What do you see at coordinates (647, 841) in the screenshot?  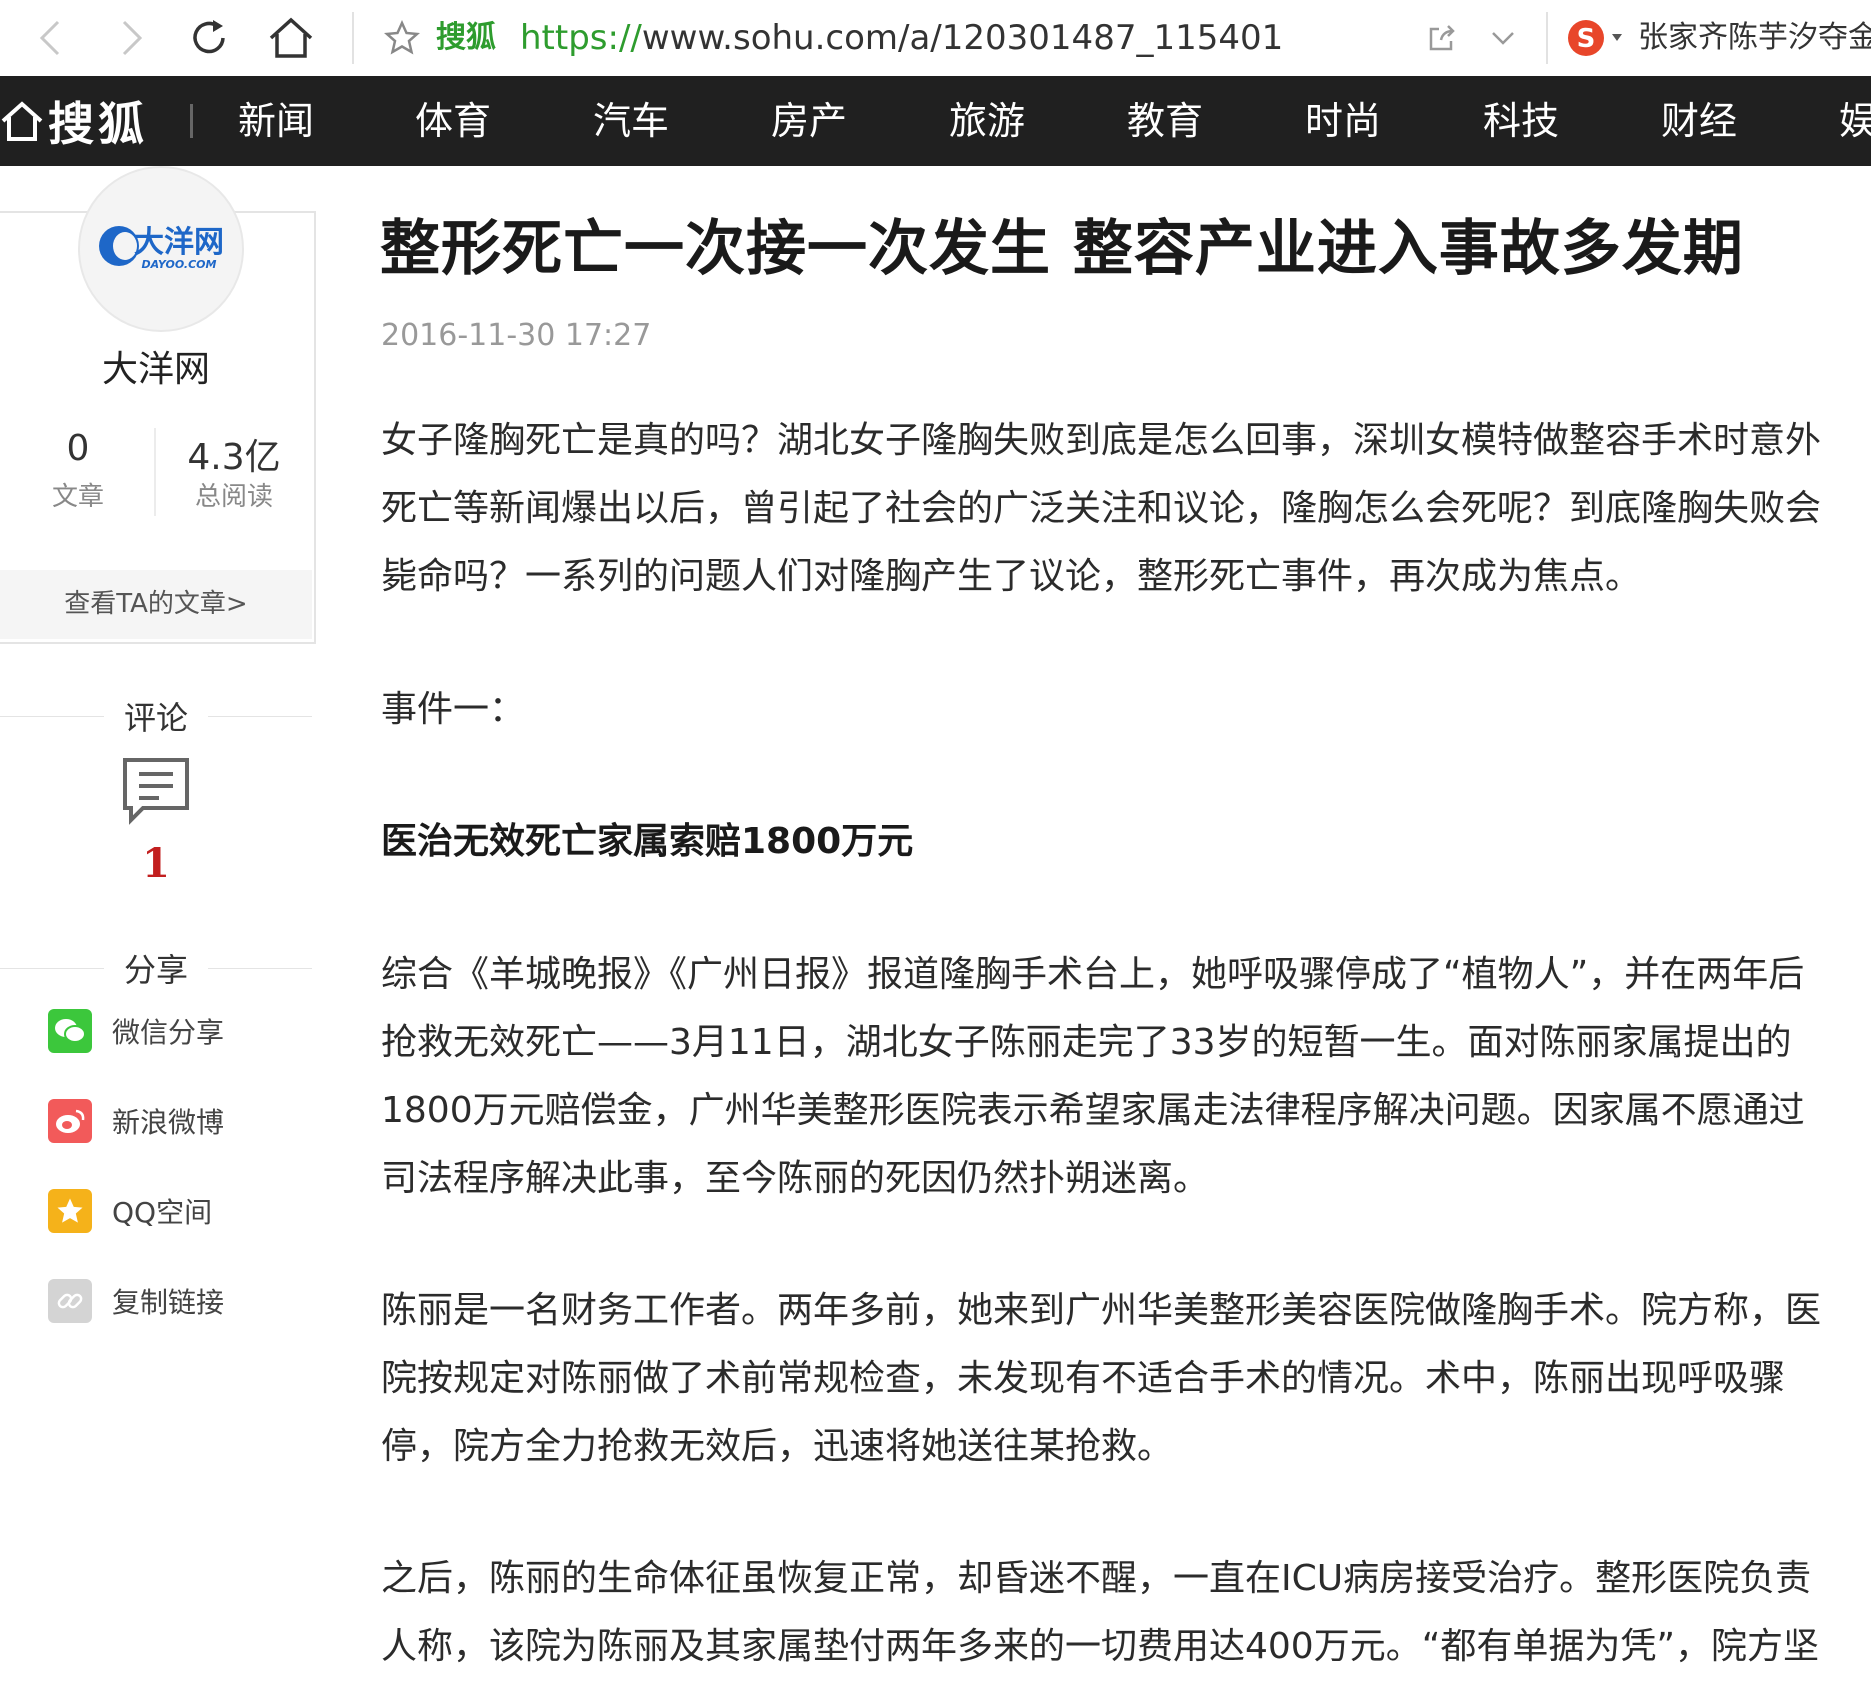 I see `article-subheading: 医治无效死亡家属索赔1800万元` at bounding box center [647, 841].